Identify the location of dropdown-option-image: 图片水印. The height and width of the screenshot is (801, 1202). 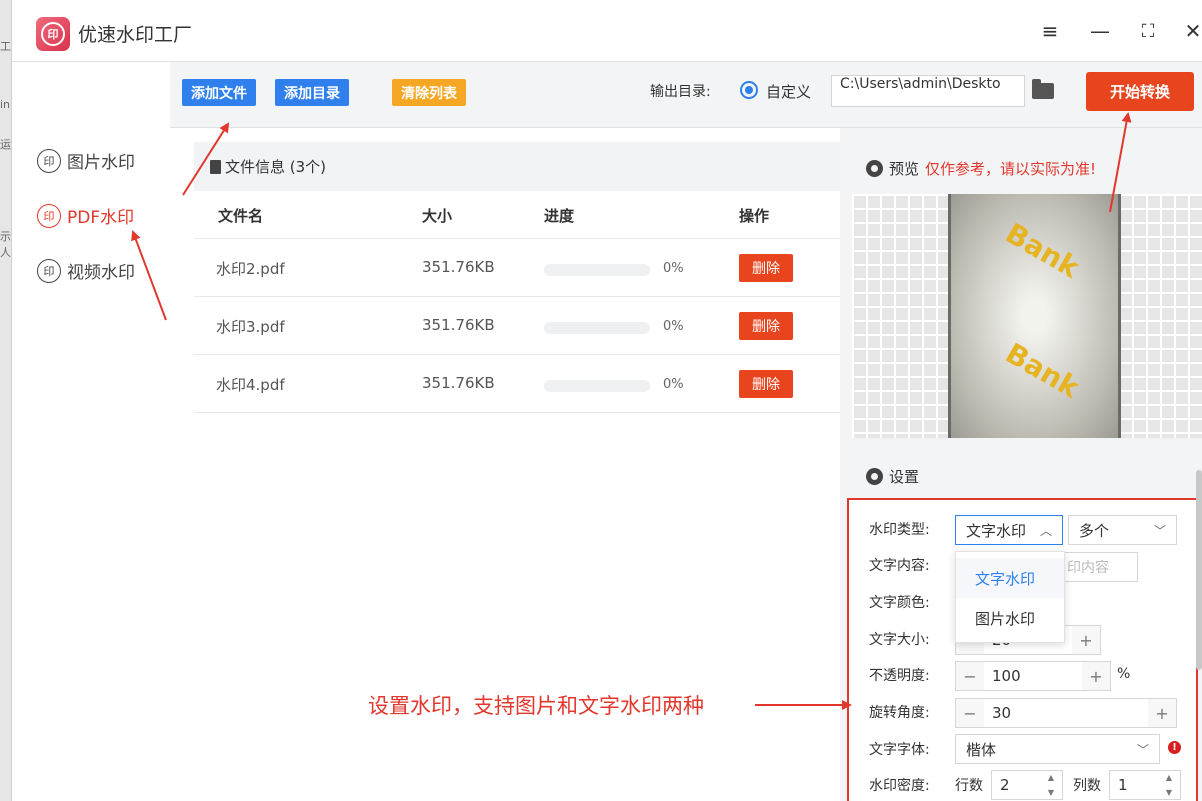
(1010, 618).